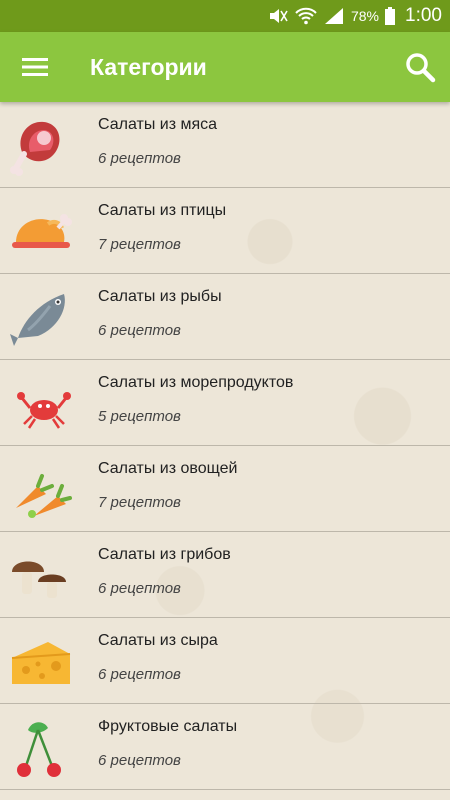 The width and height of the screenshot is (450, 800). I want to click on wifi-icon, so click(306, 16).